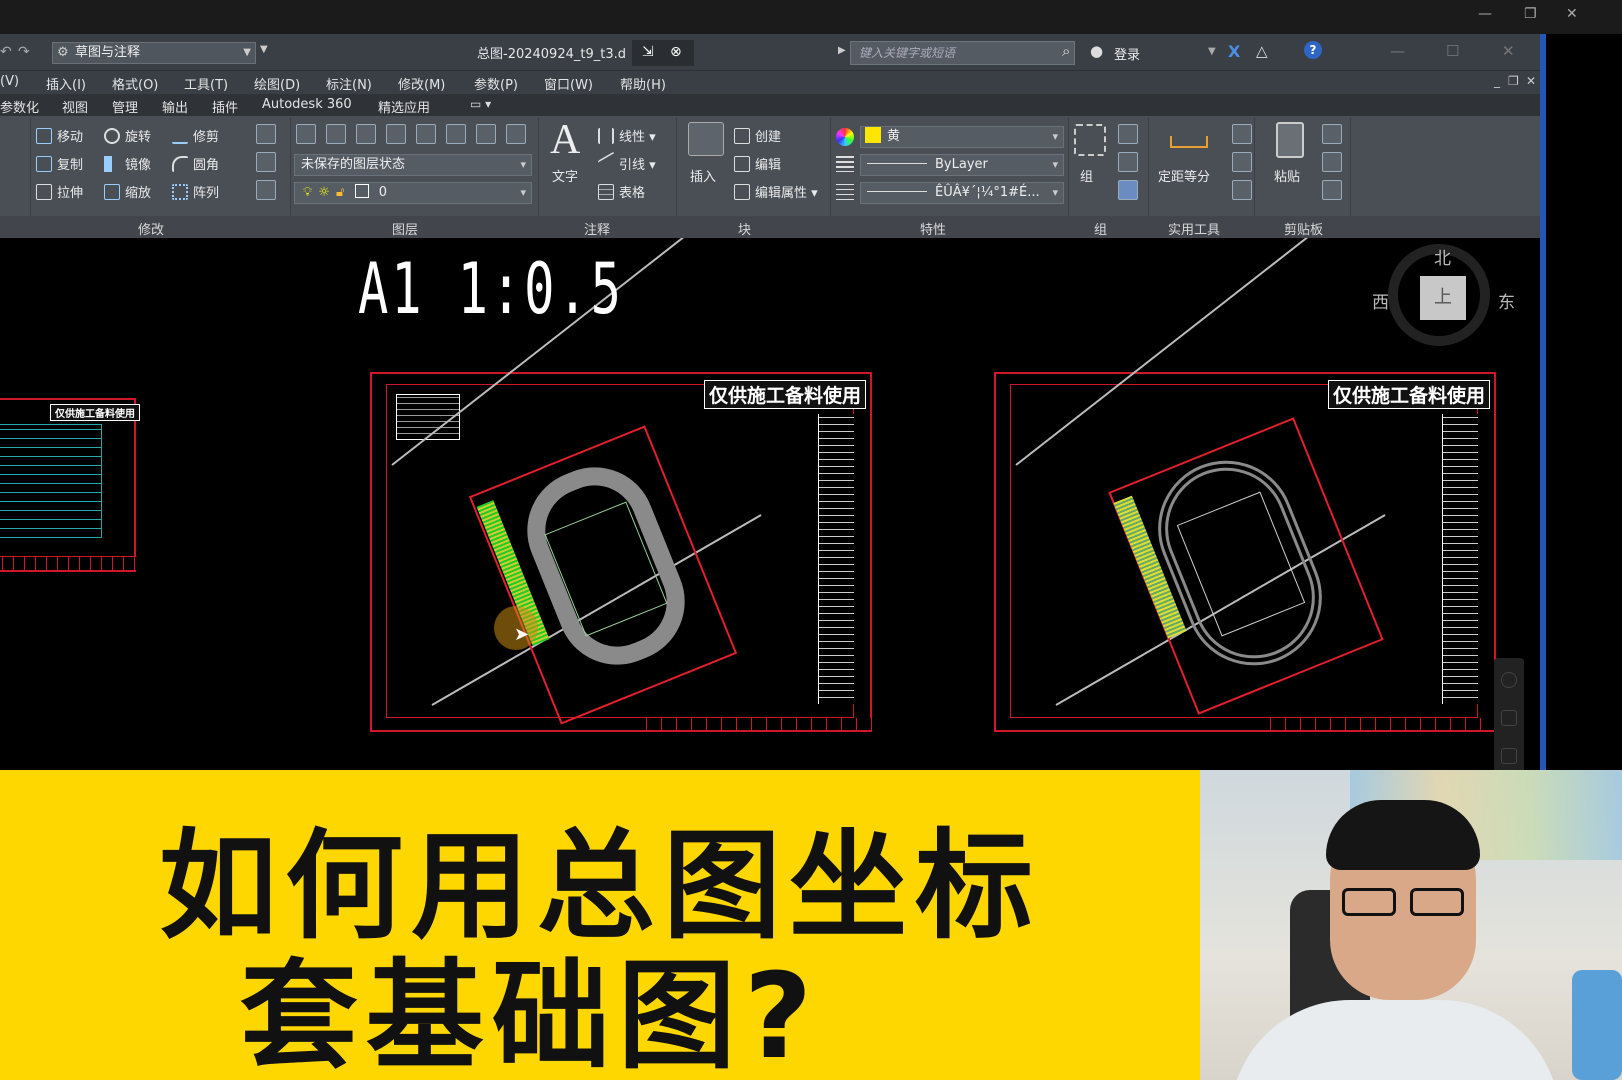 The width and height of the screenshot is (1622, 1080). Describe the element at coordinates (195, 163) in the screenshot. I see `fillet-button: 圆角` at that location.